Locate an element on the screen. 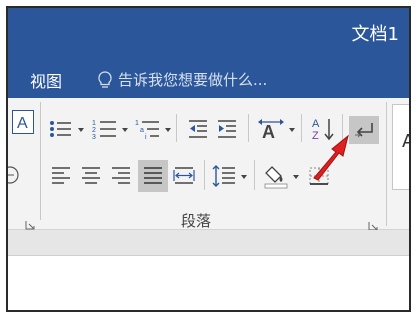 Image resolution: width=418 pixels, height=318 pixels. align-center-icon is located at coordinates (91, 176).